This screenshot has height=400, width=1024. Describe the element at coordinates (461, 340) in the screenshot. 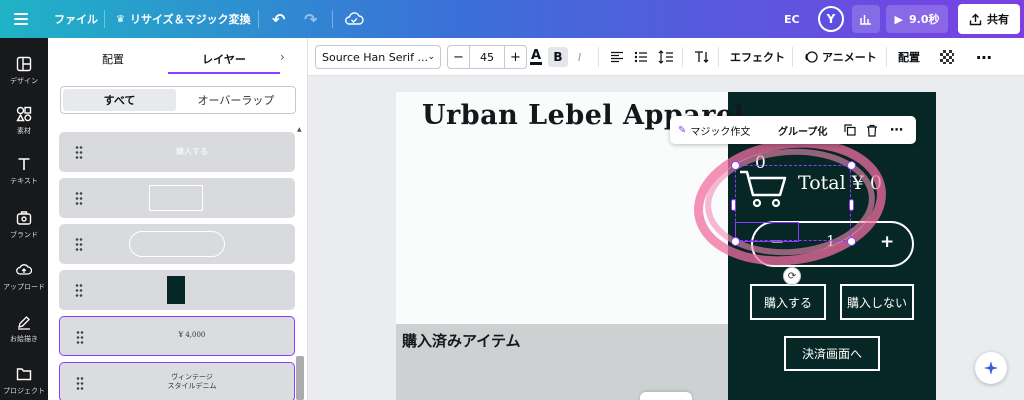

I see `purchased-items-heading: 購入済みアイテム` at that location.